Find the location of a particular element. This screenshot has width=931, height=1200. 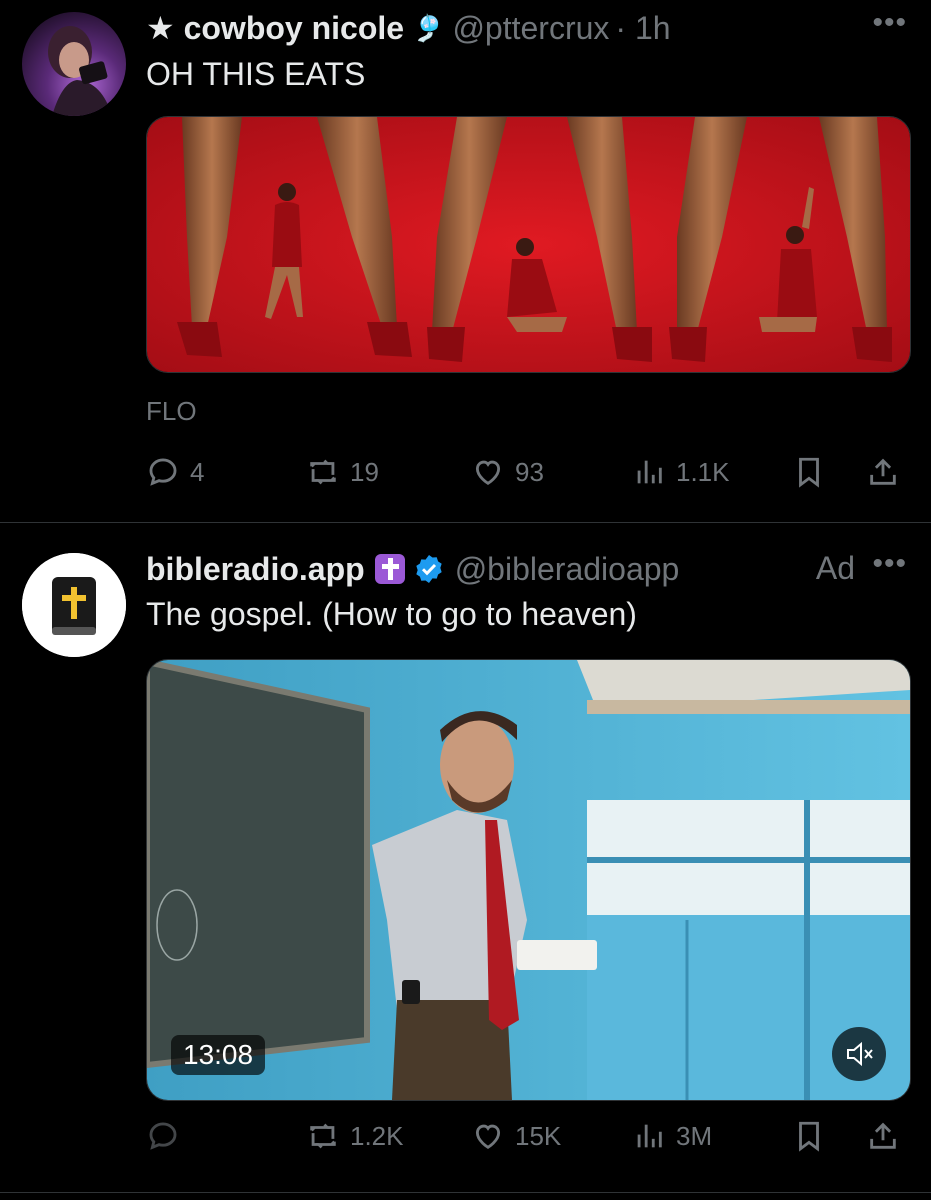

display-name: ★ cowboy nicole is located at coordinates (275, 28).